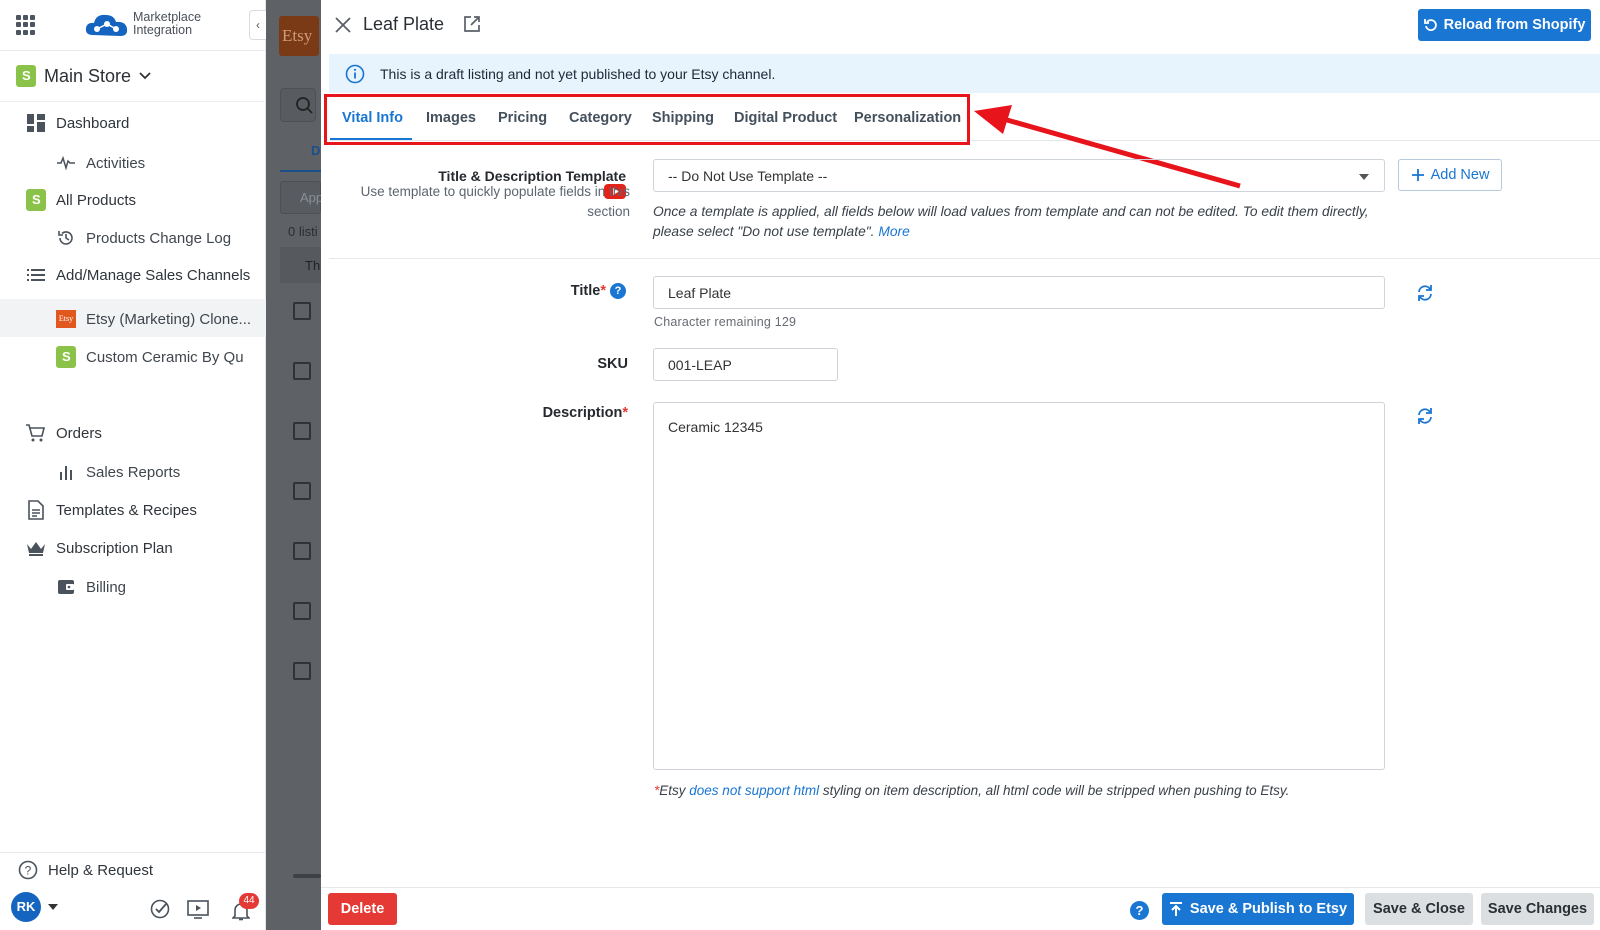 The image size is (1600, 930). What do you see at coordinates (1537, 909) in the screenshot?
I see `save-changes-button: Save Changes` at bounding box center [1537, 909].